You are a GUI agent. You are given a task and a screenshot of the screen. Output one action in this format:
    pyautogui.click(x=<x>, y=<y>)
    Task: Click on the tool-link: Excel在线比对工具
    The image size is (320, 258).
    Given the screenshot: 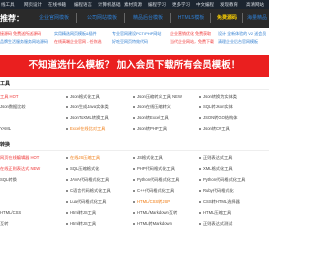 What is the action you would take?
    pyautogui.click(x=85, y=129)
    